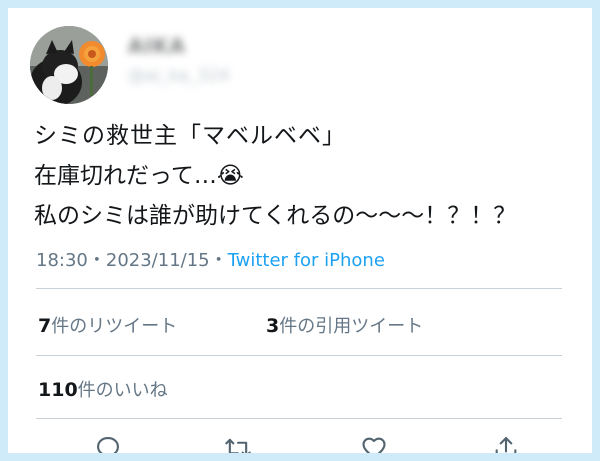 This screenshot has height=461, width=600. I want to click on quotes-stat: 3件の引用ツイート, so click(344, 325).